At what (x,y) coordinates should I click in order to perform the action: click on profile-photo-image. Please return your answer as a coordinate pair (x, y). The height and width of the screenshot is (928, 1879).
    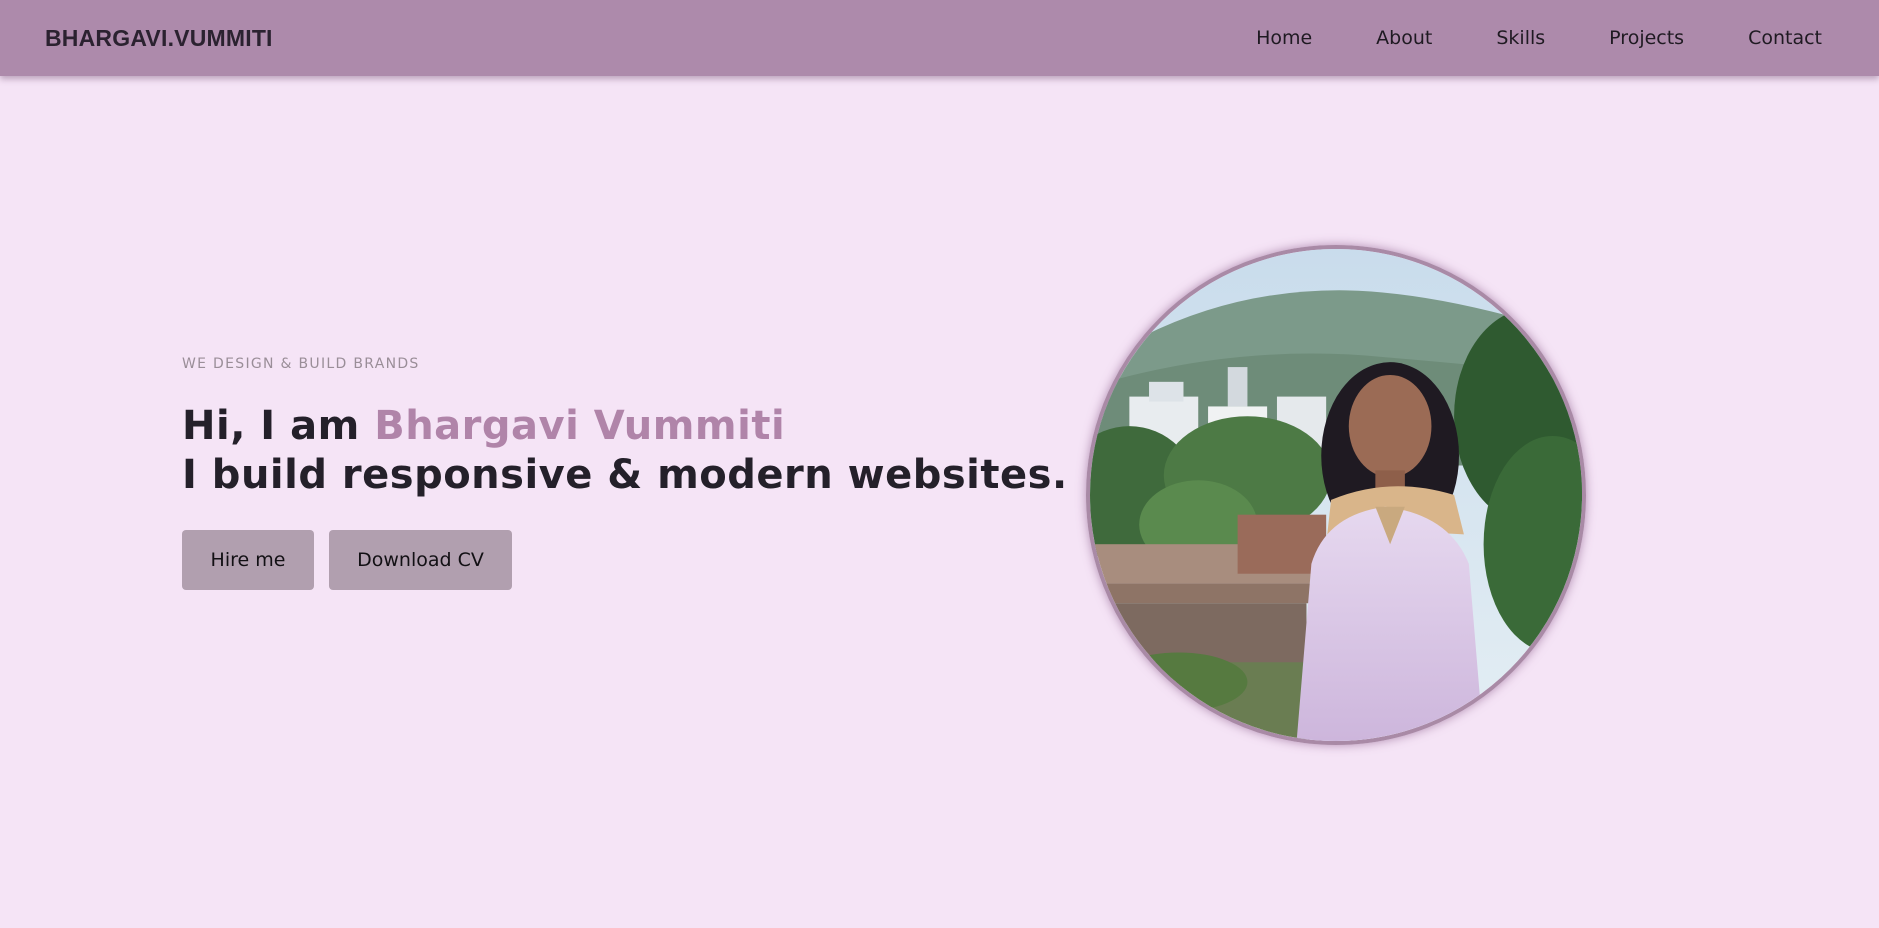
    Looking at the image, I should click on (1336, 495).